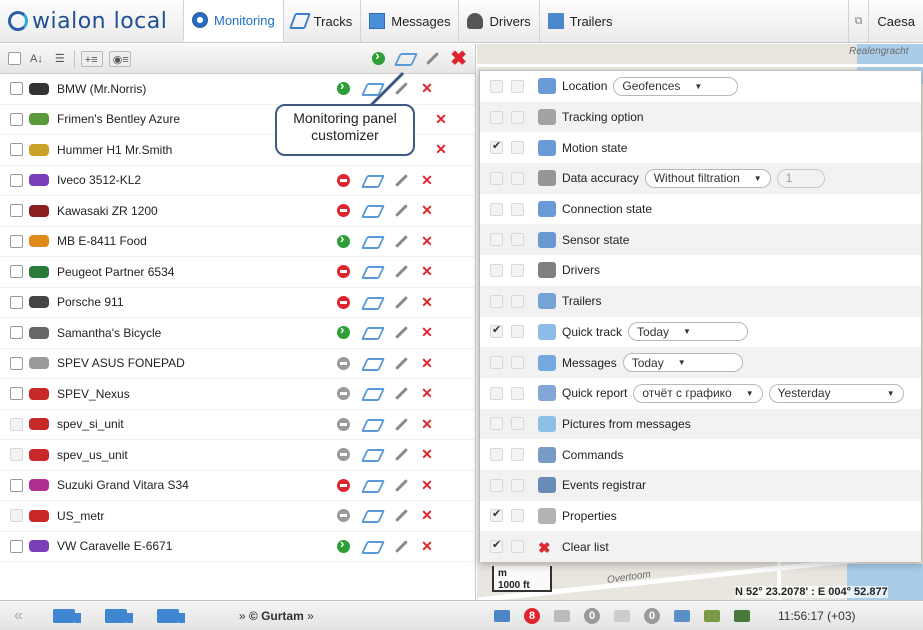  I want to click on unit-row: Peugeot Partner 6534 ✕, so click(237, 272).